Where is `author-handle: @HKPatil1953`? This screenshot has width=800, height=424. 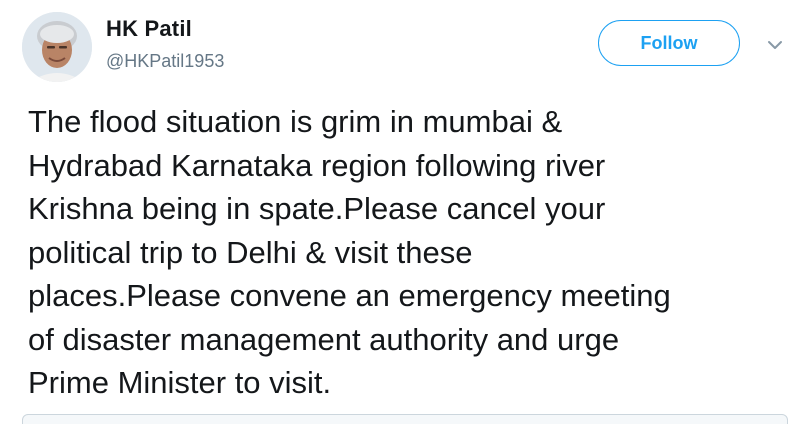 author-handle: @HKPatil1953 is located at coordinates (165, 61).